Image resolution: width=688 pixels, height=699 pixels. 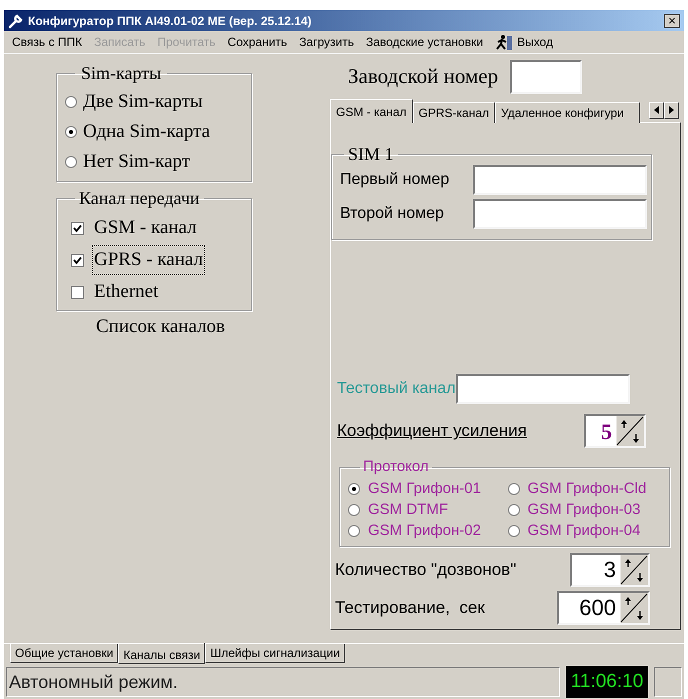 I want to click on scroll-right-button, so click(x=671, y=110).